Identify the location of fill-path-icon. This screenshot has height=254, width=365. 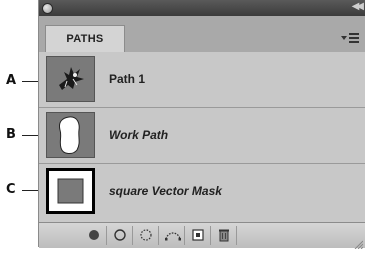
(94, 235).